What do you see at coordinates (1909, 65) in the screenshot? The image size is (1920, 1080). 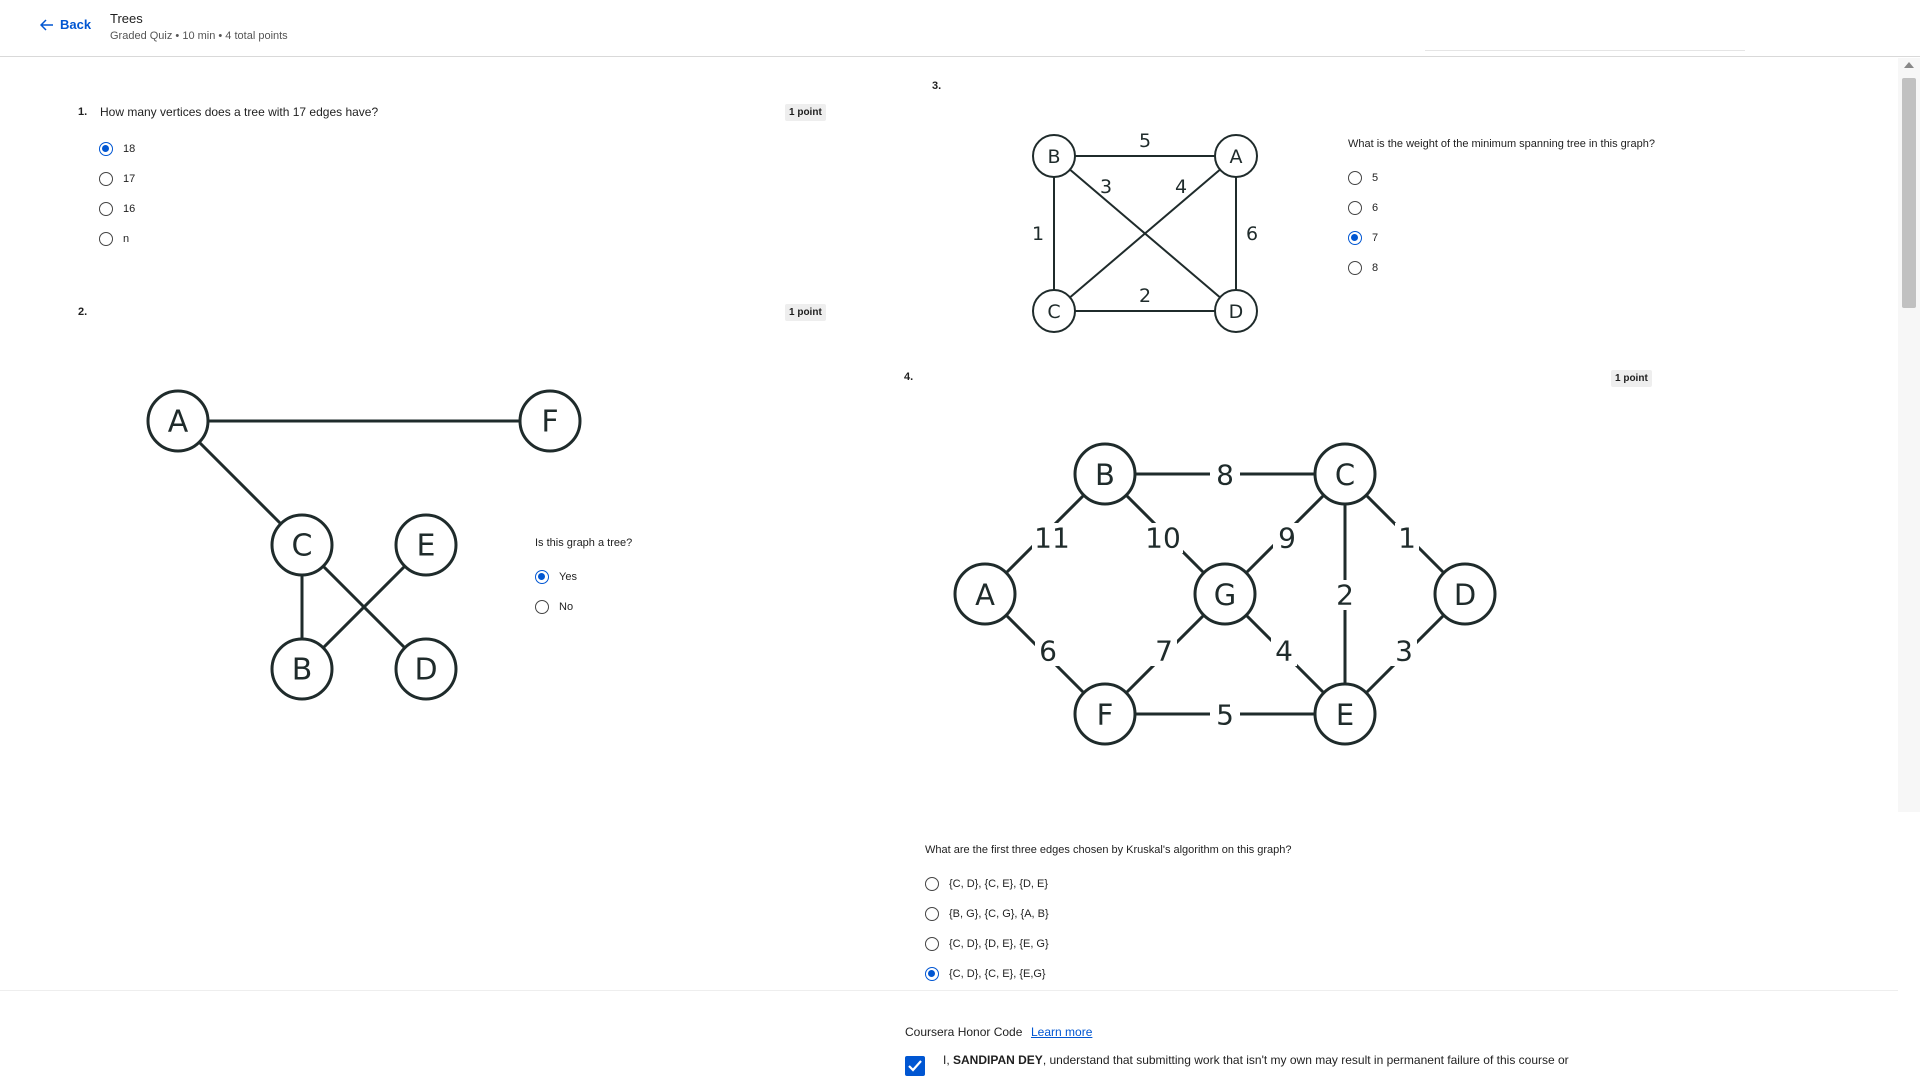 I see `scroll-up-arrow-icon` at bounding box center [1909, 65].